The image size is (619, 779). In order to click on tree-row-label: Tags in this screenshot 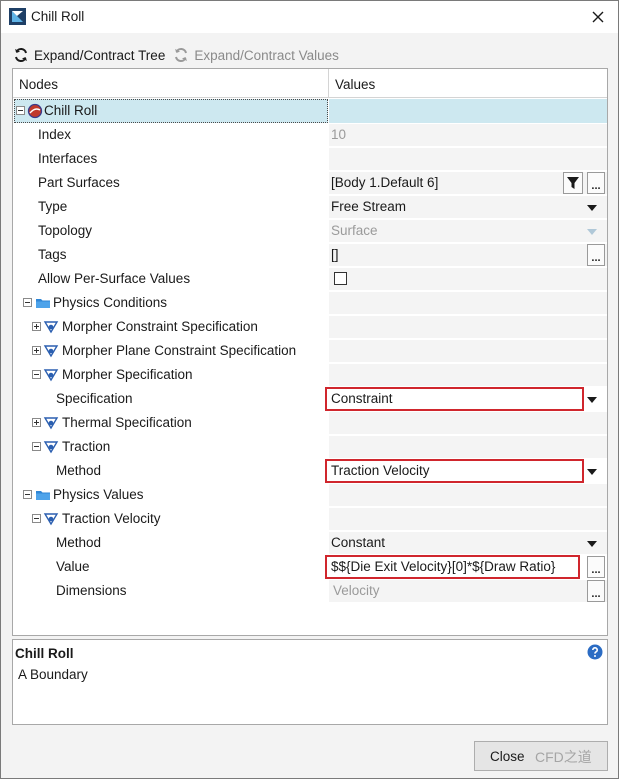, I will do `click(52, 254)`.